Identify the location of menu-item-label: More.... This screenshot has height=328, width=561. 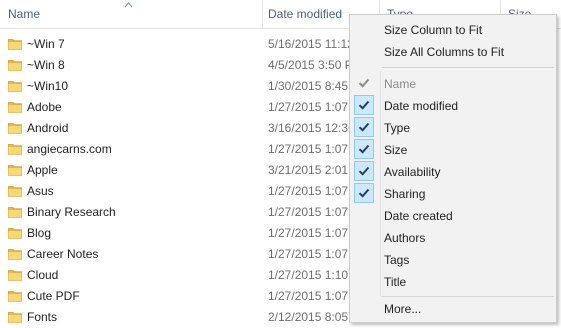
(403, 309).